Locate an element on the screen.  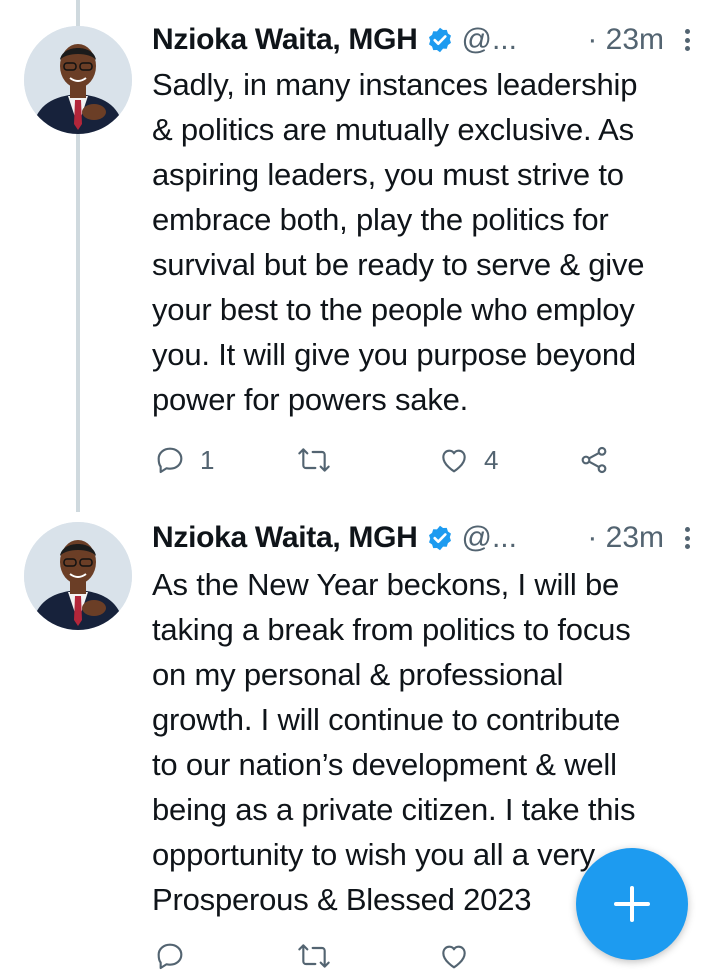
reply-button: 1 is located at coordinates (184, 460).